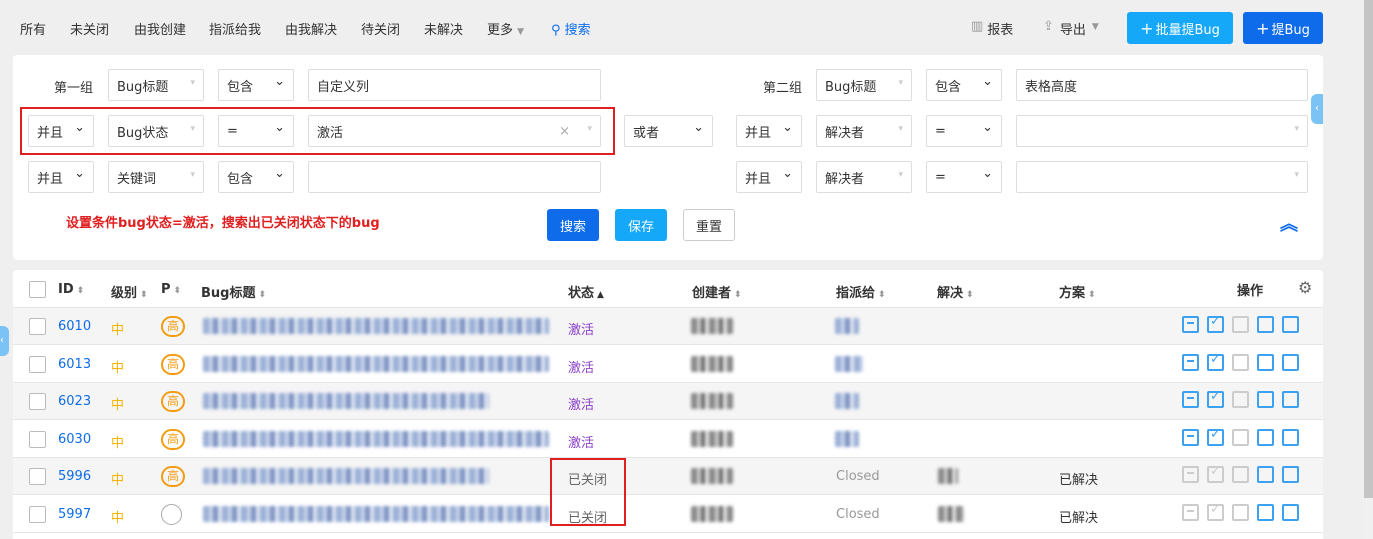 The height and width of the screenshot is (539, 1373). Describe the element at coordinates (709, 225) in the screenshot. I see `reset-button: 重置` at that location.